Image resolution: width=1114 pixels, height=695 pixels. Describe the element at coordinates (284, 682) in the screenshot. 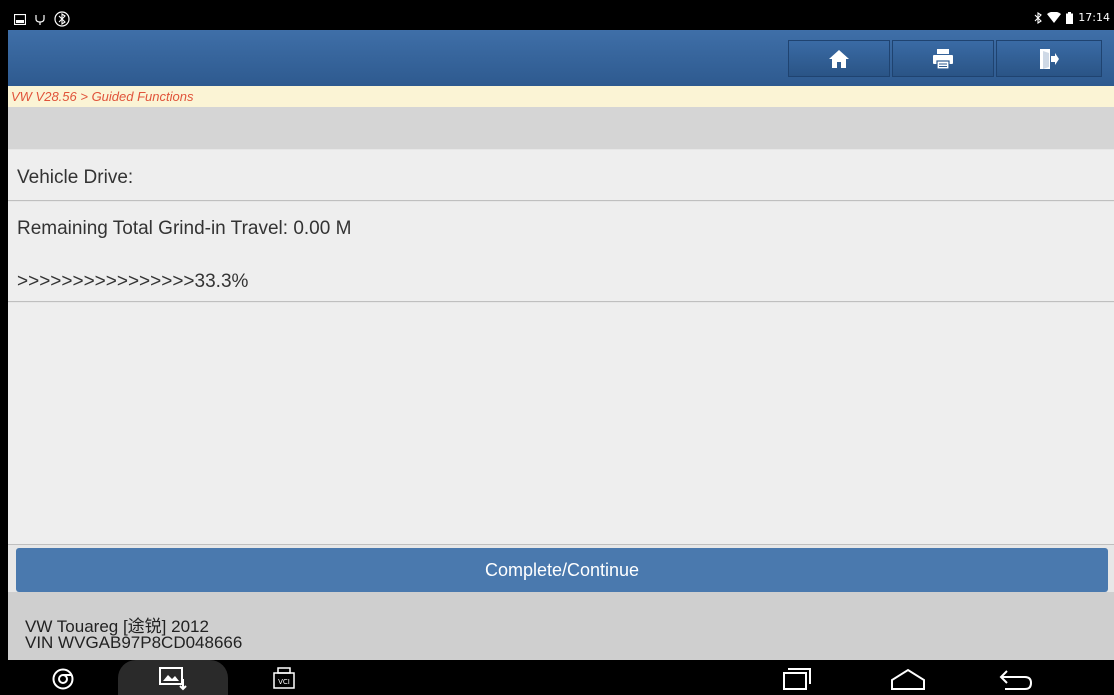

I see `svg-text: VCI` at that location.